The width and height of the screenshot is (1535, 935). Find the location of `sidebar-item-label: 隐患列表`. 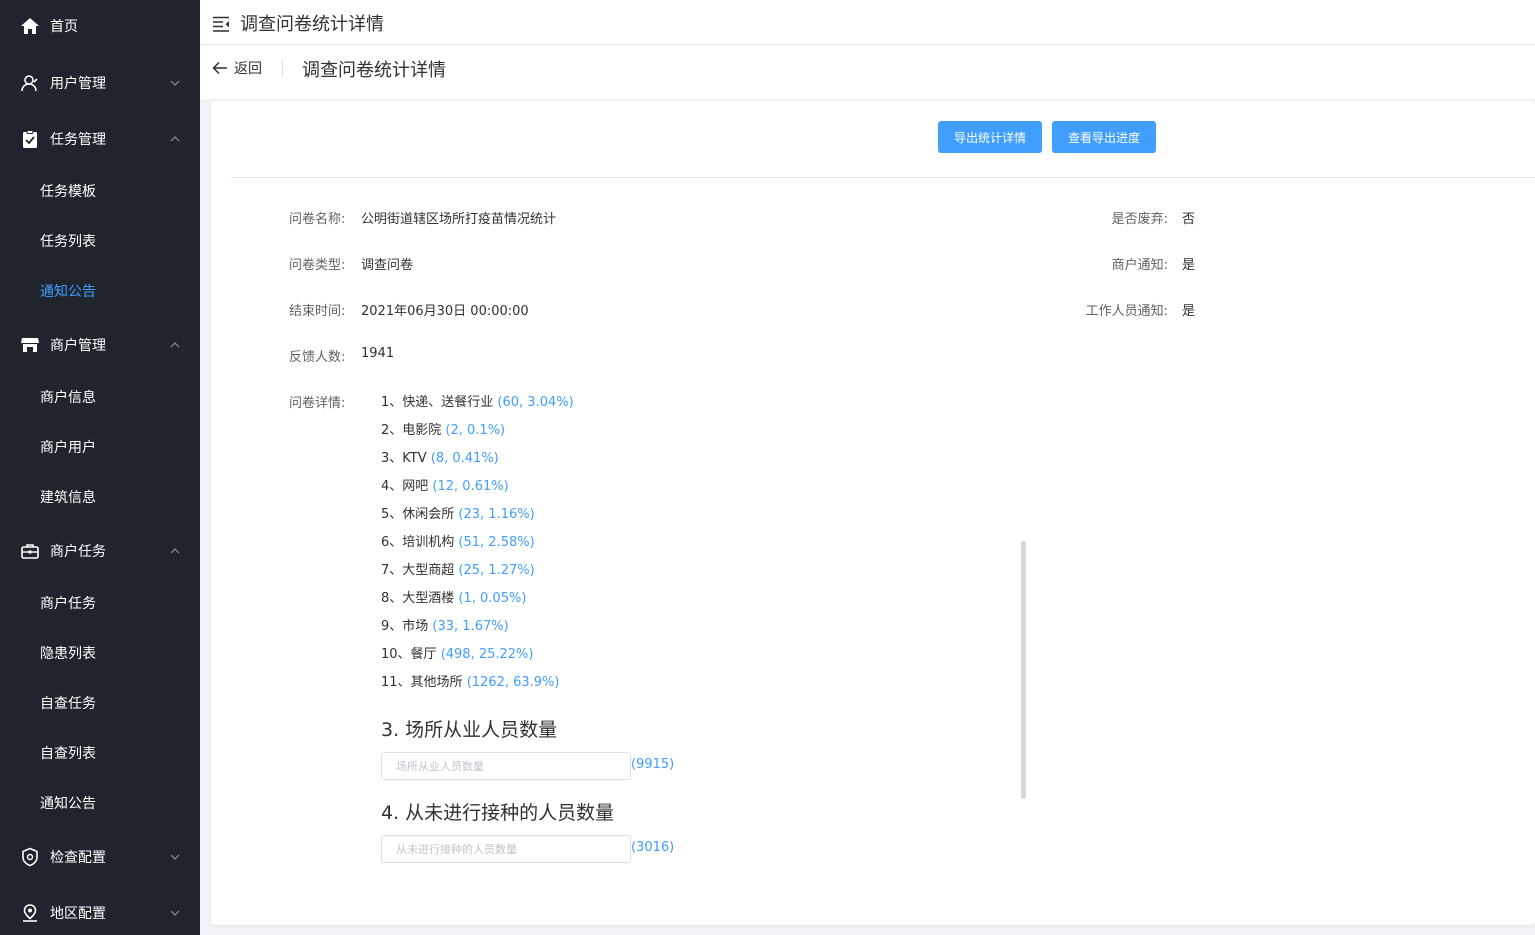

sidebar-item-label: 隐患列表 is located at coordinates (68, 654).